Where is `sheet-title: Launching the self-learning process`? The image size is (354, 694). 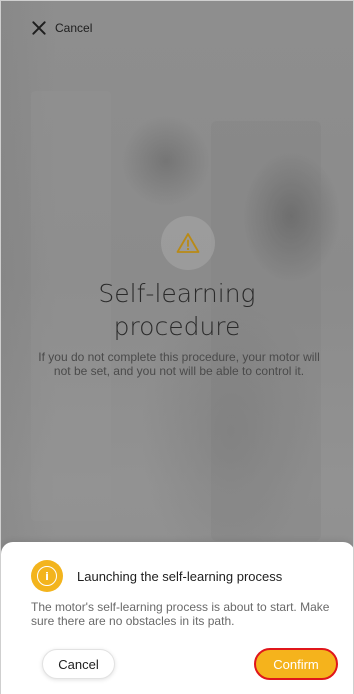 sheet-title: Launching the self-learning process is located at coordinates (180, 576).